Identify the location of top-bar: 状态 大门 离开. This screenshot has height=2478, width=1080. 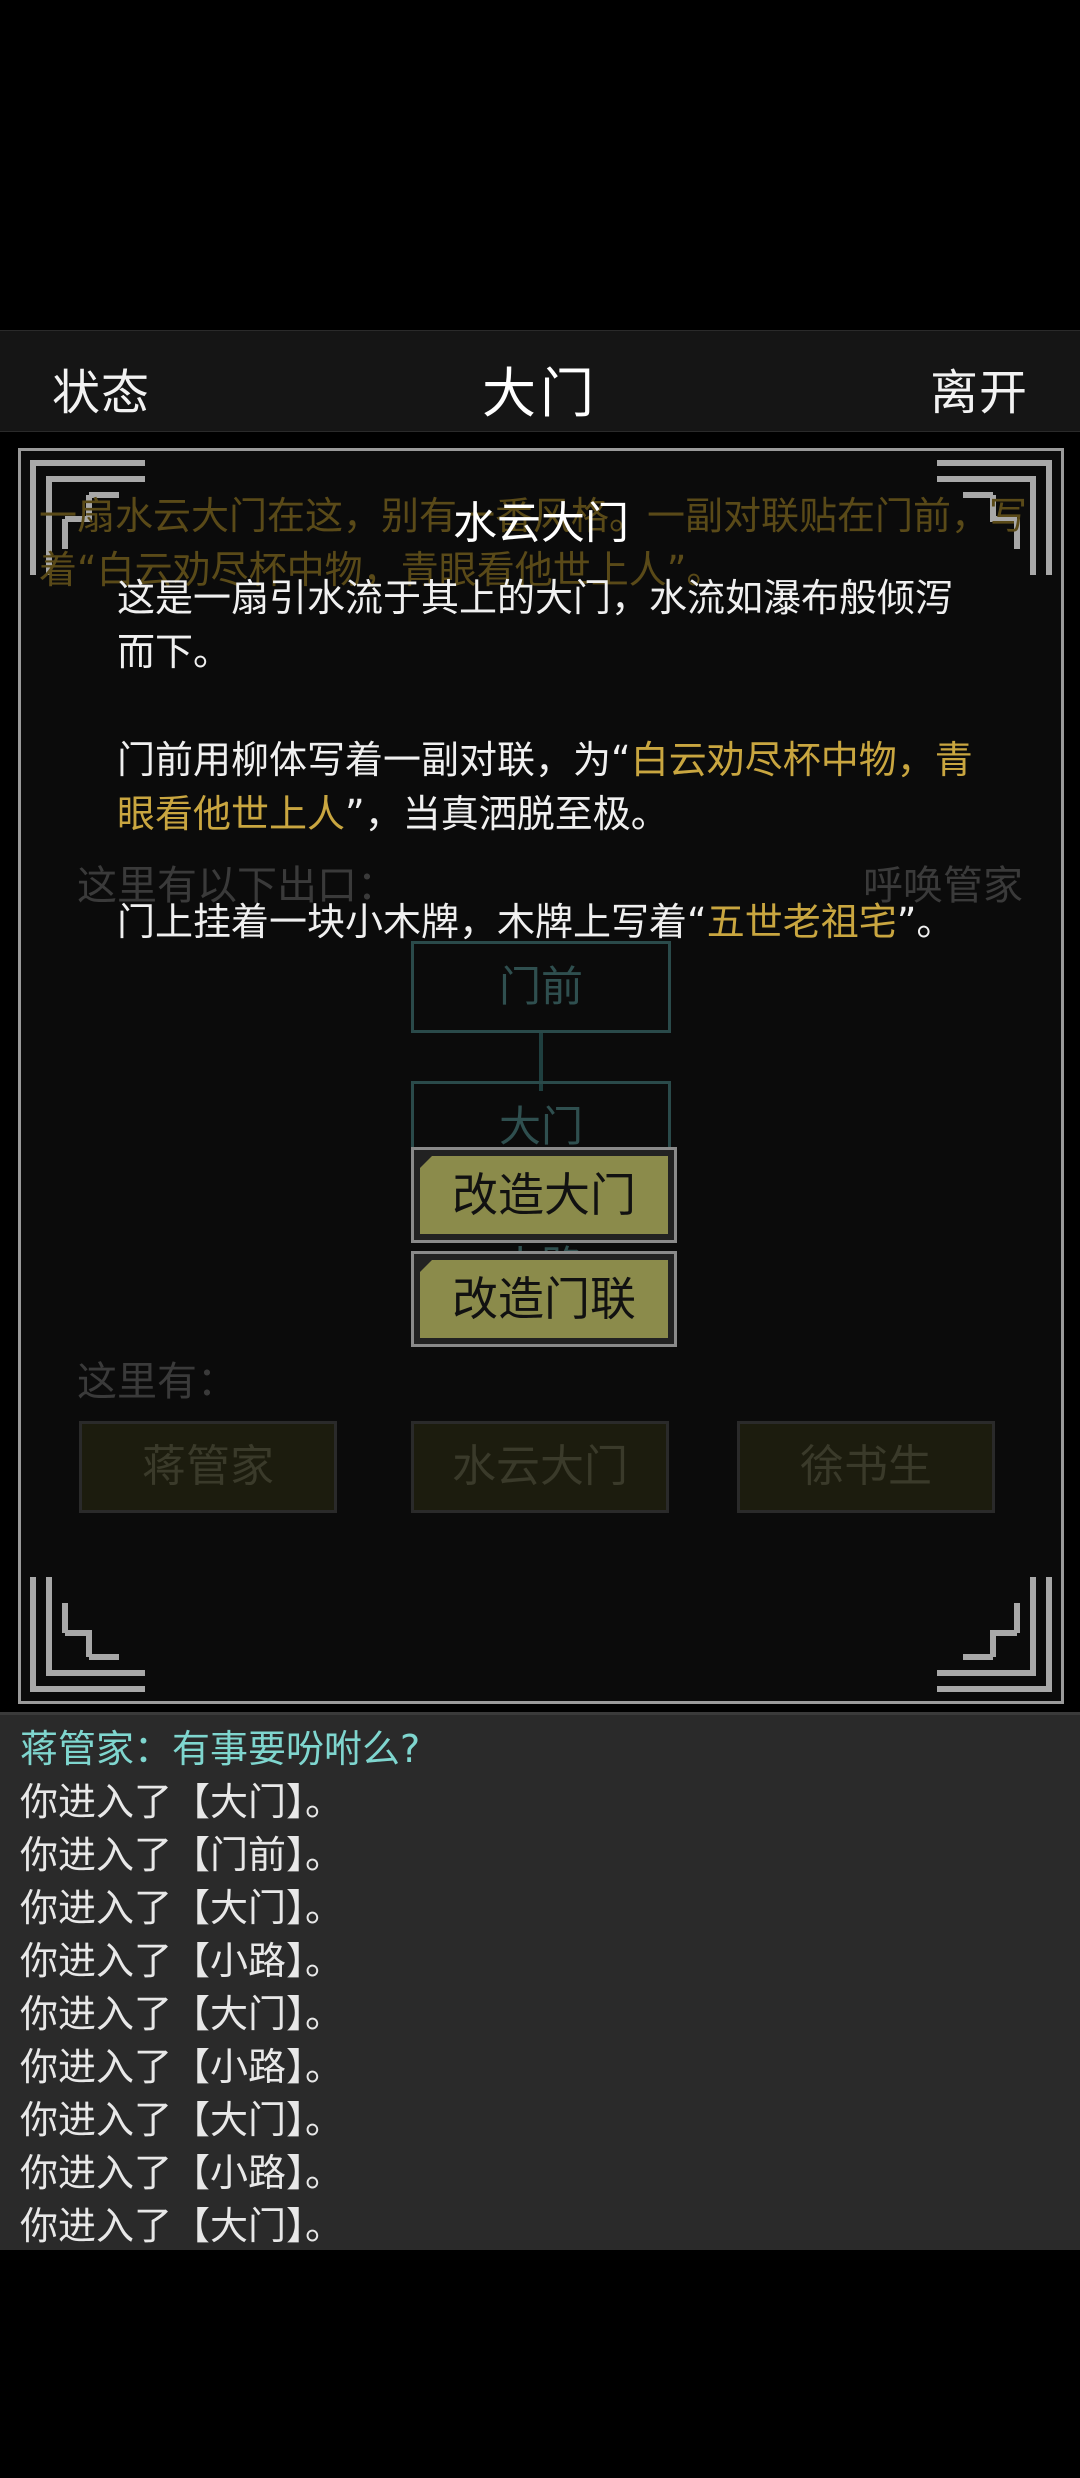
(540, 381).